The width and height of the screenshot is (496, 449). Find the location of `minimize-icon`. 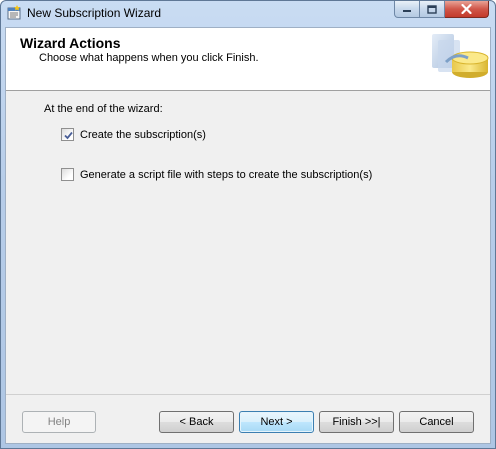

minimize-icon is located at coordinates (407, 11).